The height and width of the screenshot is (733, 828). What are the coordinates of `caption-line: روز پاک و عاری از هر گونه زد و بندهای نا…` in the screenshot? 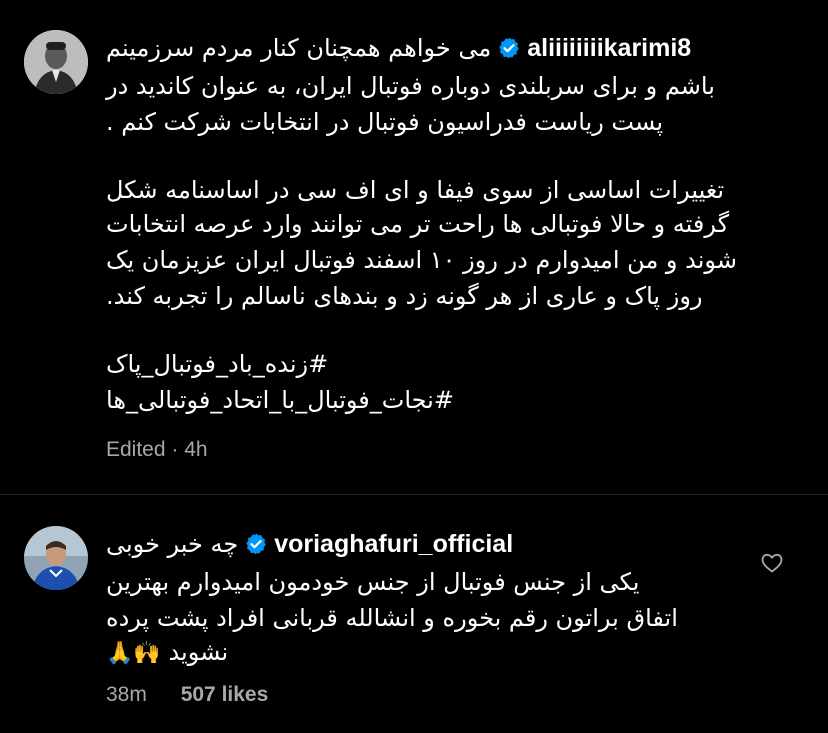 It's located at (404, 296).